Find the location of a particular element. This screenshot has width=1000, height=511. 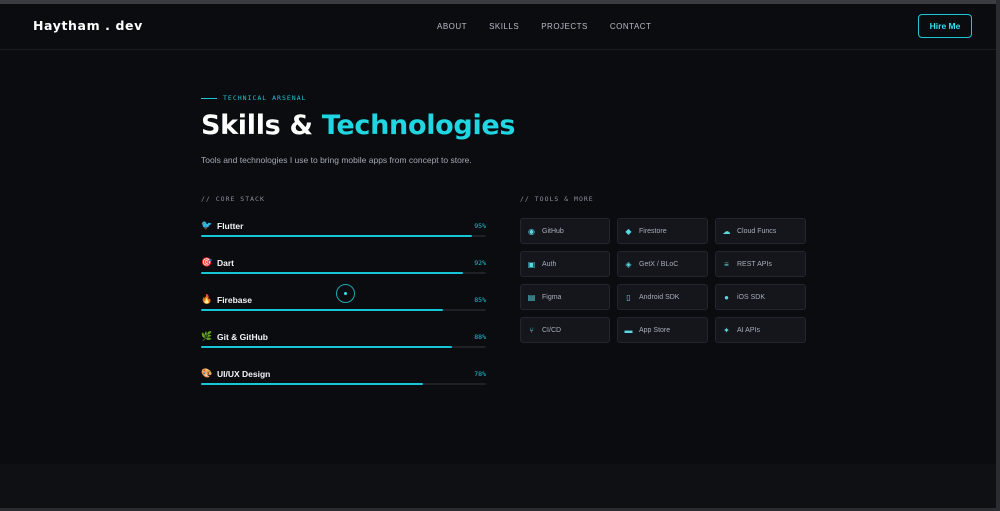

title-cyan: Technologies is located at coordinates (418, 125).